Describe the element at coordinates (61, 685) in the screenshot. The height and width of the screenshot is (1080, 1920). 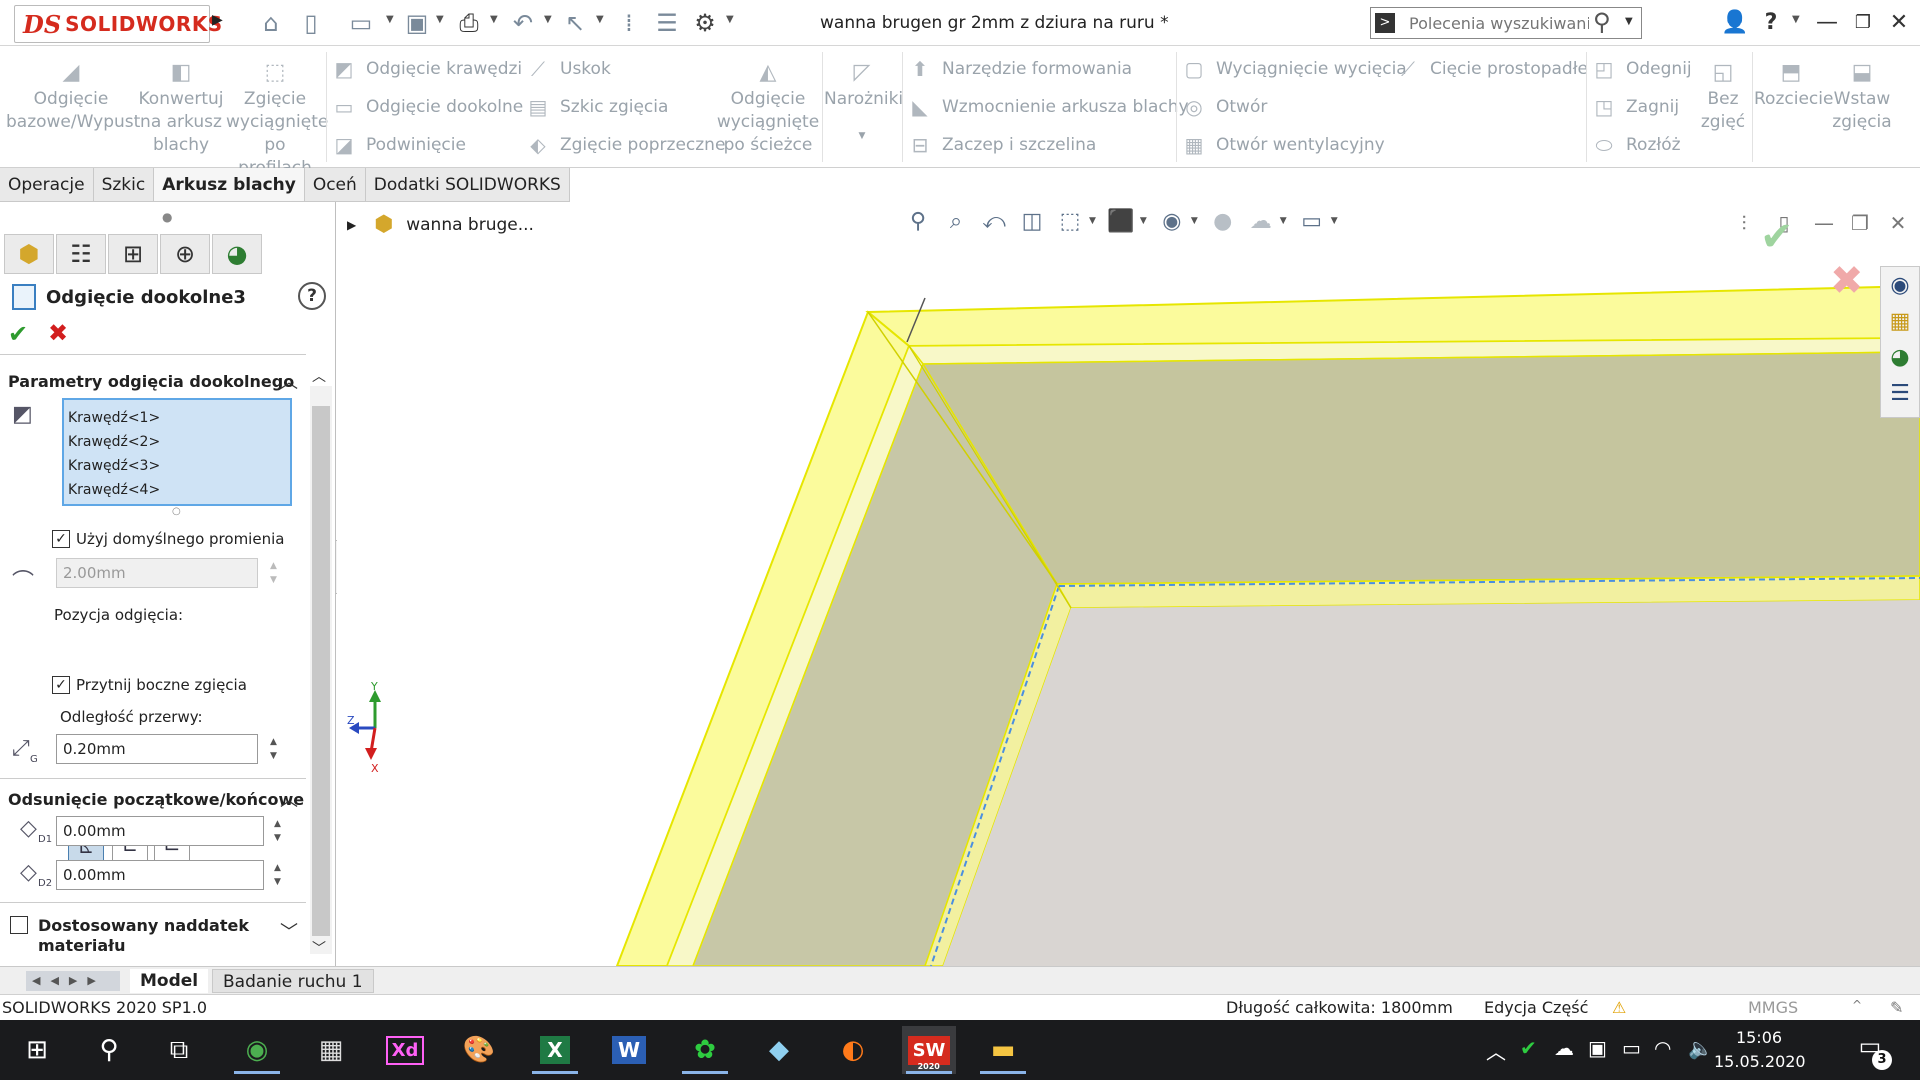
I see `trim-side-bends-checkbox: ✓` at that location.